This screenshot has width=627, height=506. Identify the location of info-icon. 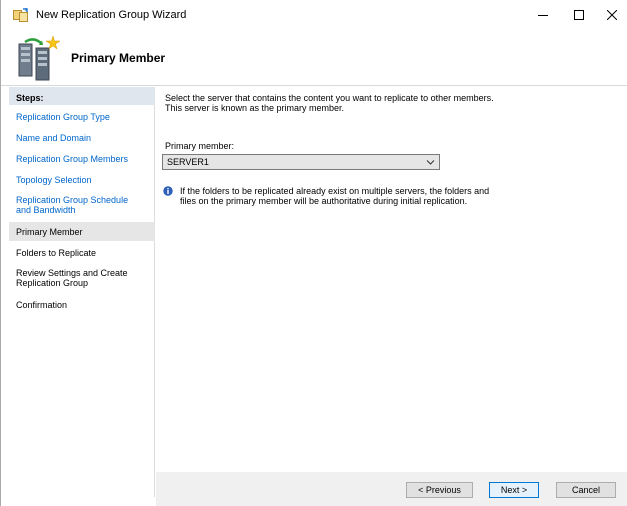
(168, 191).